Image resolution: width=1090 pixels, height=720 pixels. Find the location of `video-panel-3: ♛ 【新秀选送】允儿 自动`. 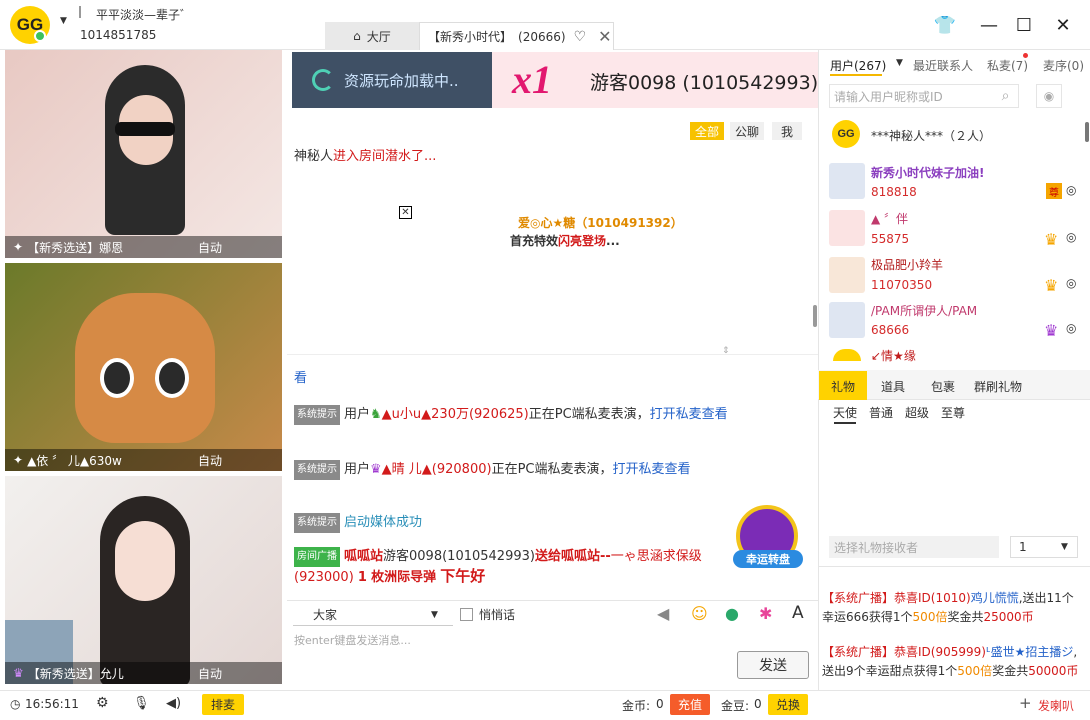

video-panel-3: ♛ 【新秀选送】允儿 自动 is located at coordinates (143, 580).